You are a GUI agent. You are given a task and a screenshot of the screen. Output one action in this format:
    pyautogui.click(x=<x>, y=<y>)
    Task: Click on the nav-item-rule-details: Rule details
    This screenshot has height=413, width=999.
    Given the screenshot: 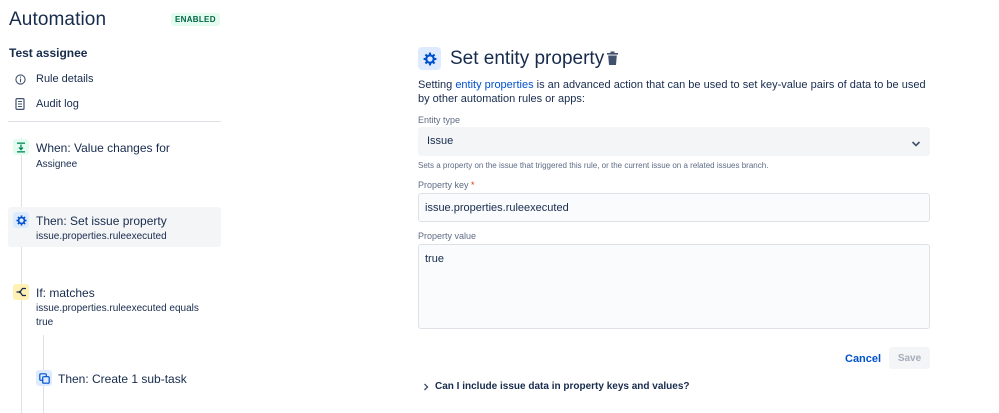 What is the action you would take?
    pyautogui.click(x=53, y=79)
    